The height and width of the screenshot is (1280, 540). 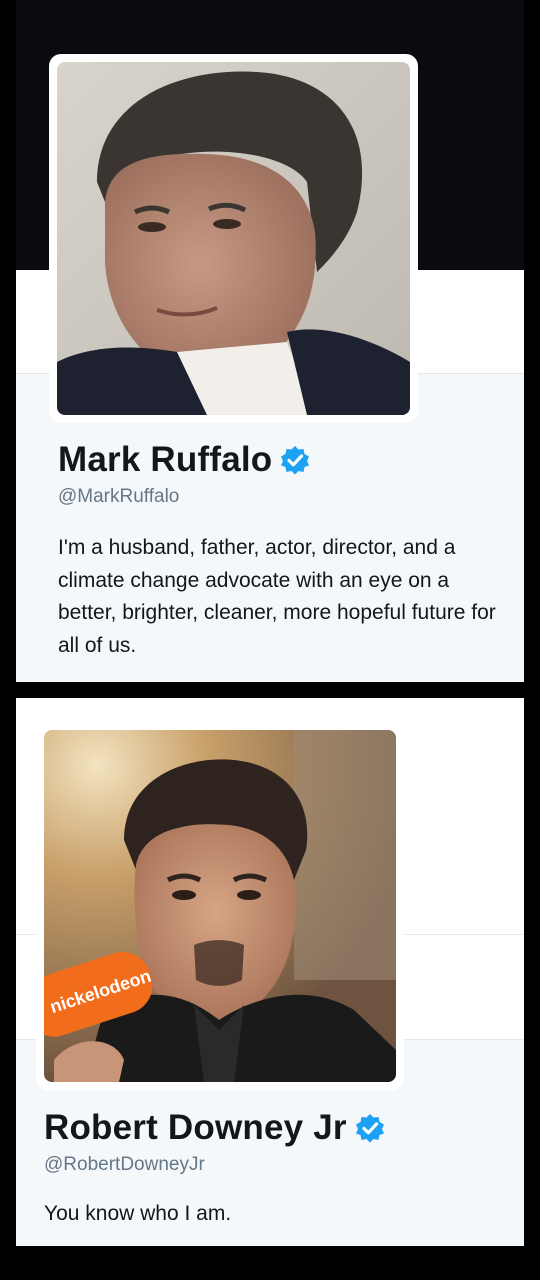 I want to click on profile-handle: @RobertDowneyJr, so click(x=124, y=1165).